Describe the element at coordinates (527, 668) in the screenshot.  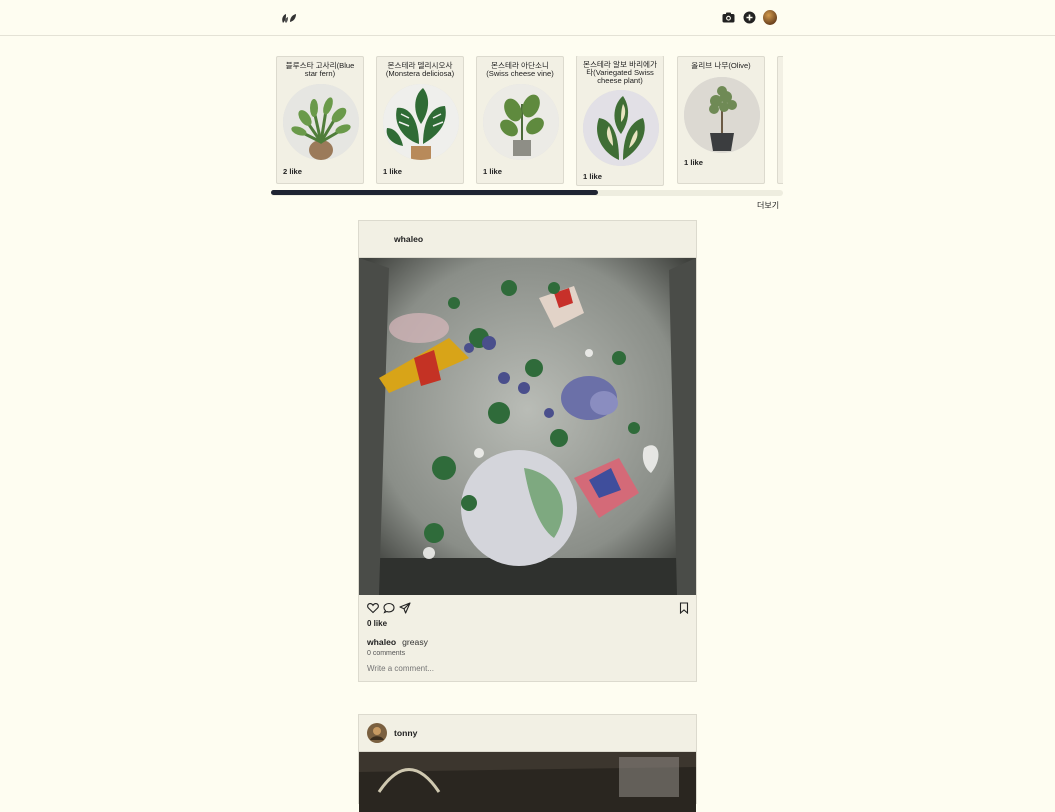
I see `comment-input` at that location.